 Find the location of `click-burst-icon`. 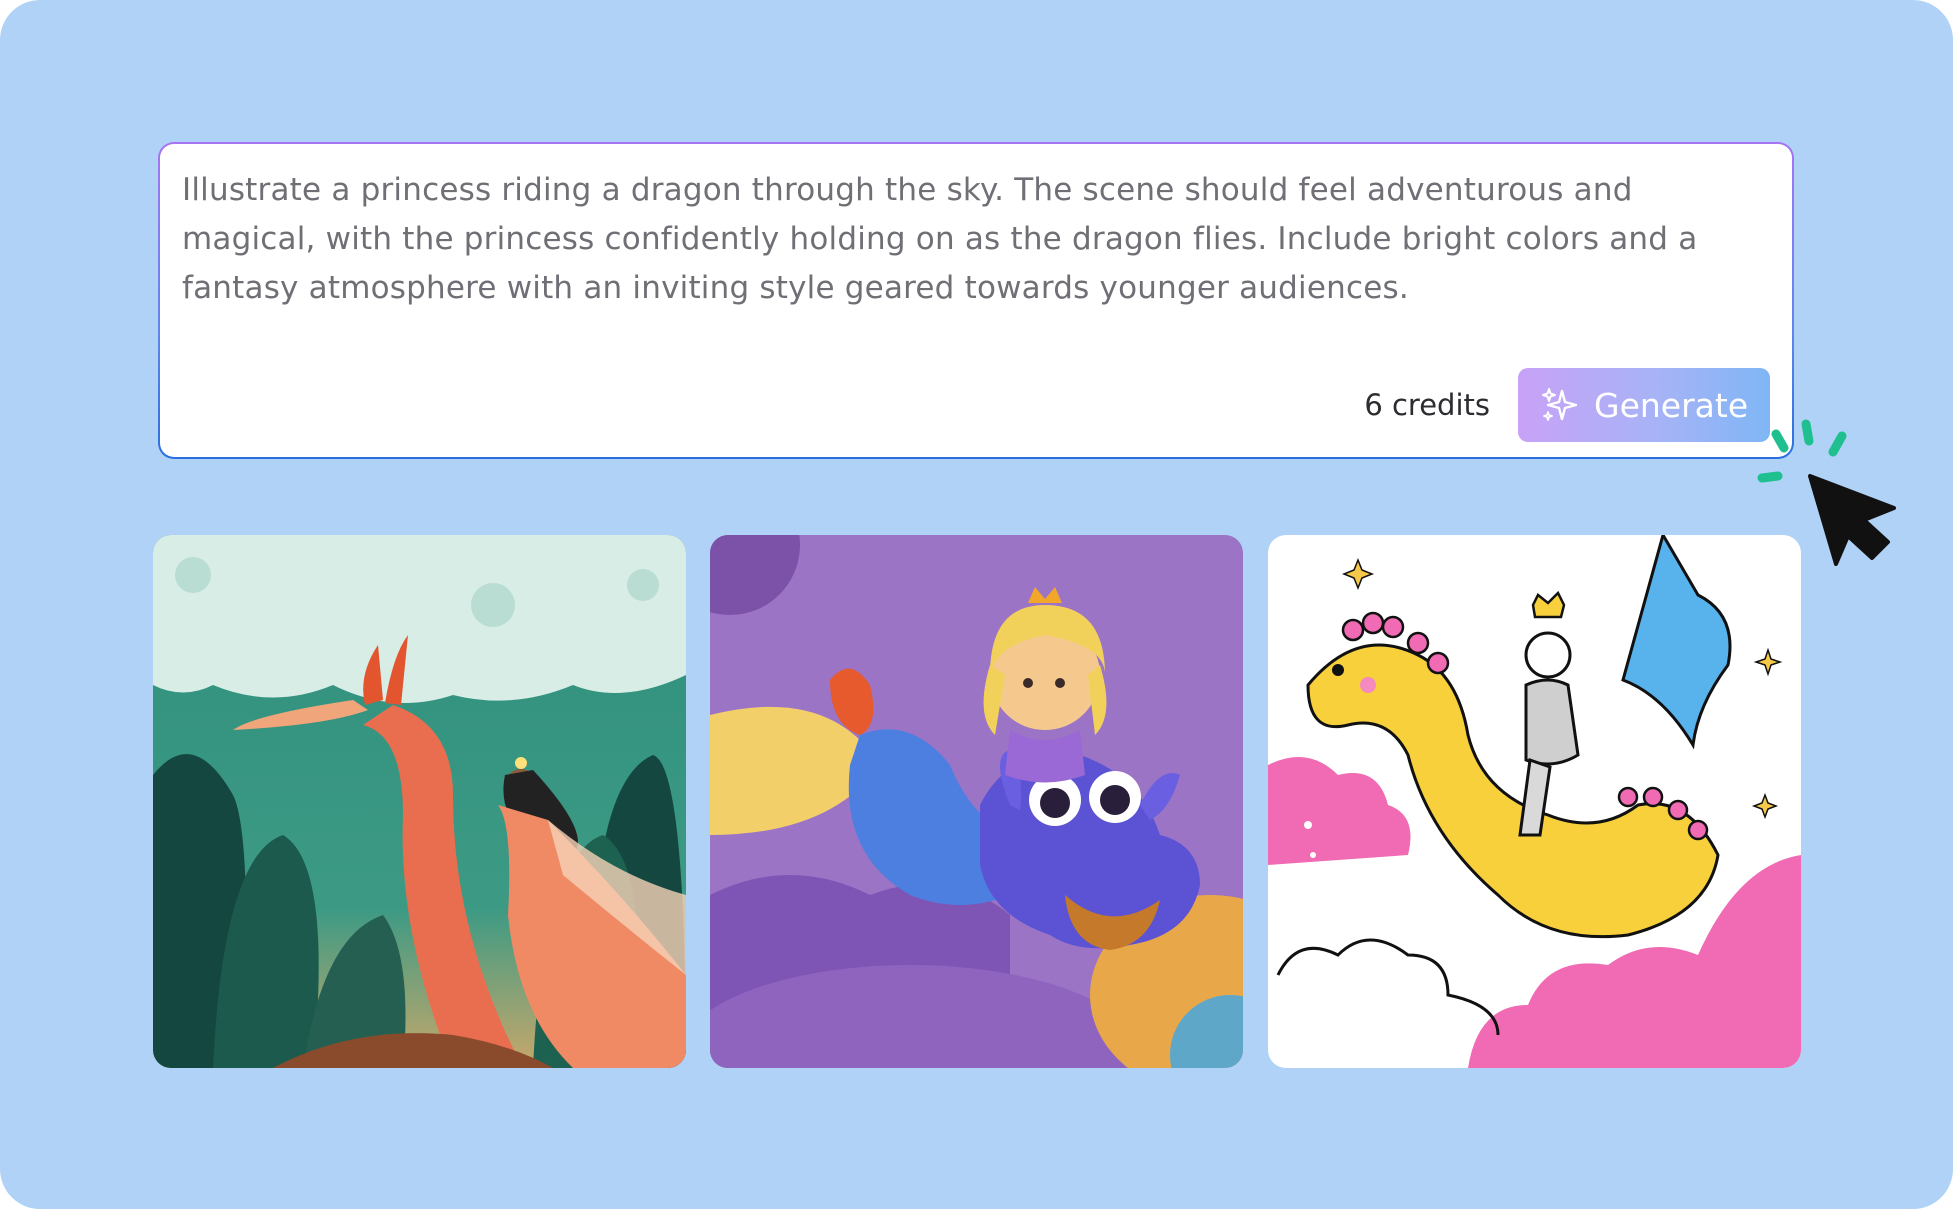

click-burst-icon is located at coordinates (1802, 451).